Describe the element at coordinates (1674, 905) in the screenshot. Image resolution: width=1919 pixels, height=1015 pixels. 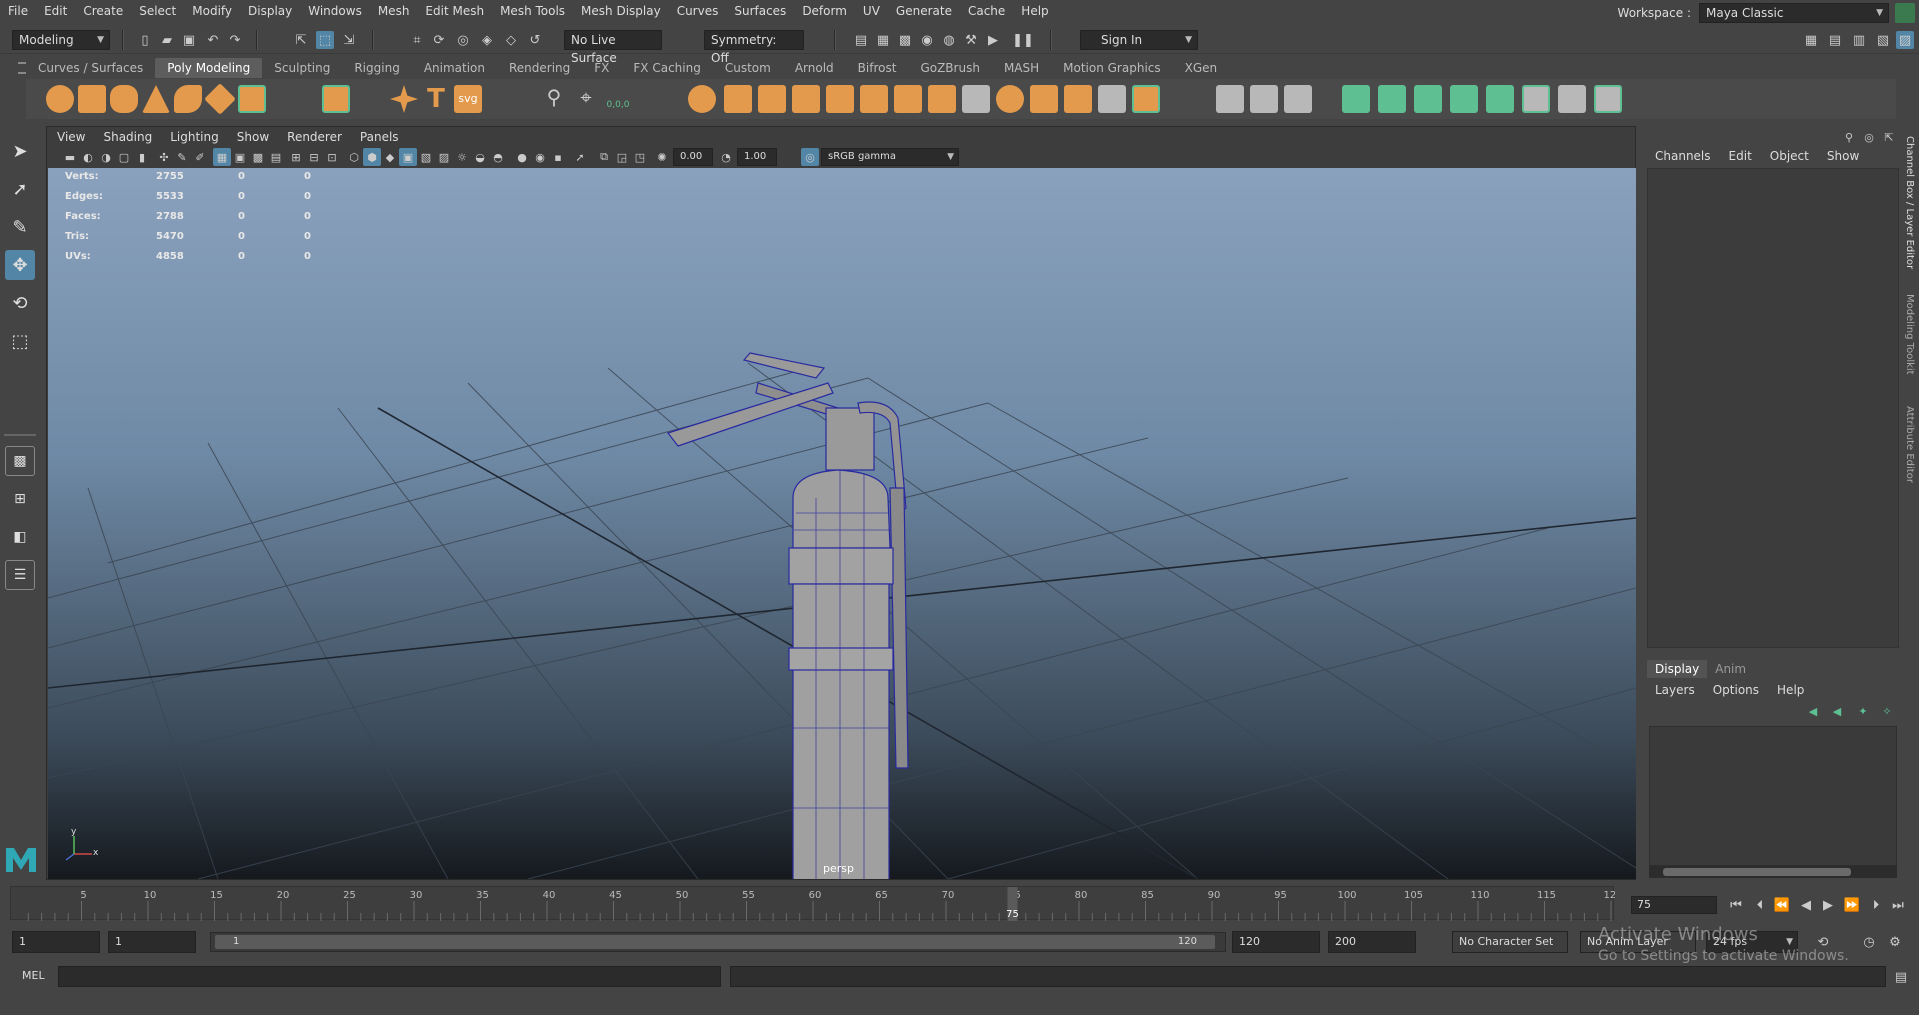
I see `current-frame-field: 75` at that location.